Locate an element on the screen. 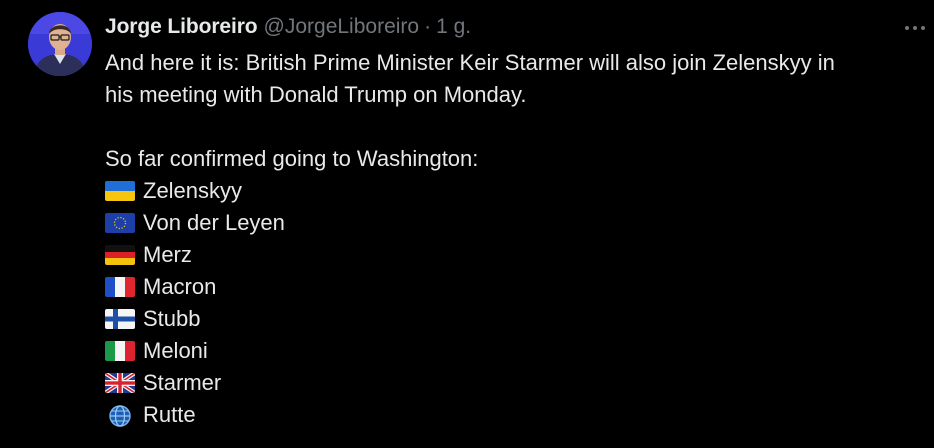 Image resolution: width=934 pixels, height=448 pixels. uk-flag-icon is located at coordinates (120, 383).